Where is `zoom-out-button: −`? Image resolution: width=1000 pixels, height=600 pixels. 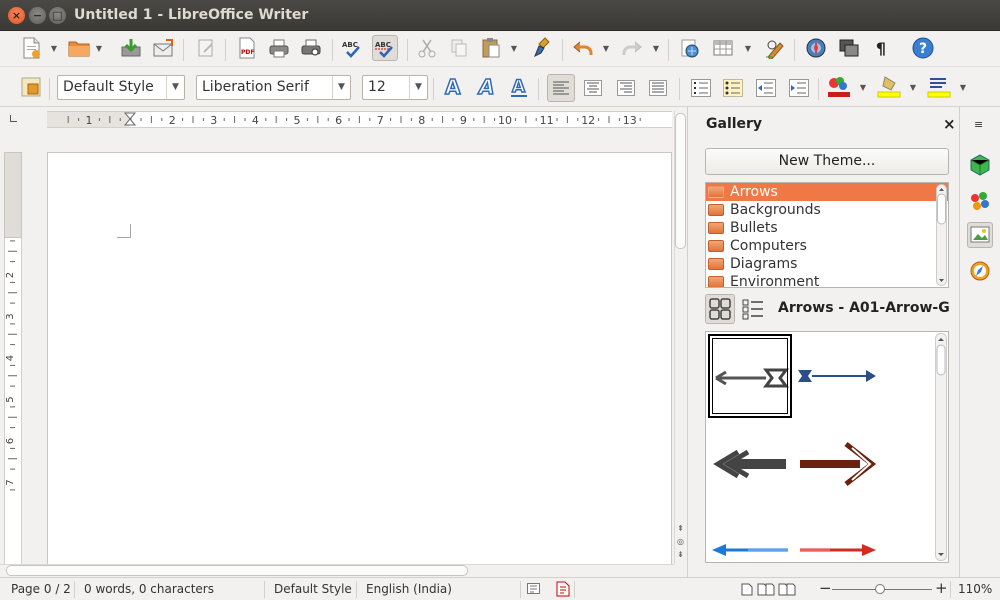
zoom-out-button: − is located at coordinates (825, 588).